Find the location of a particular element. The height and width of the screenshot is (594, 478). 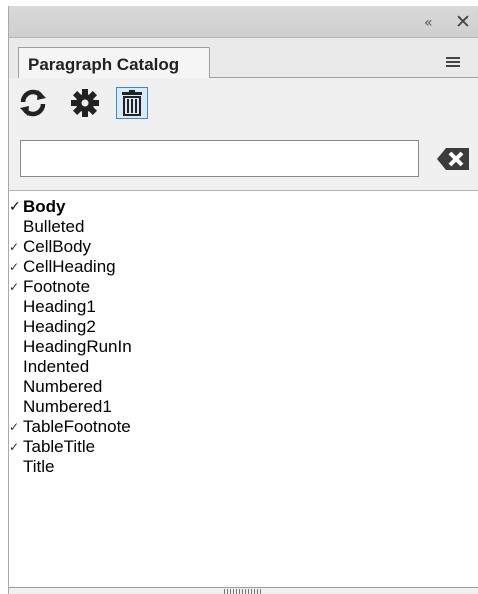

refresh-icon is located at coordinates (33, 103).